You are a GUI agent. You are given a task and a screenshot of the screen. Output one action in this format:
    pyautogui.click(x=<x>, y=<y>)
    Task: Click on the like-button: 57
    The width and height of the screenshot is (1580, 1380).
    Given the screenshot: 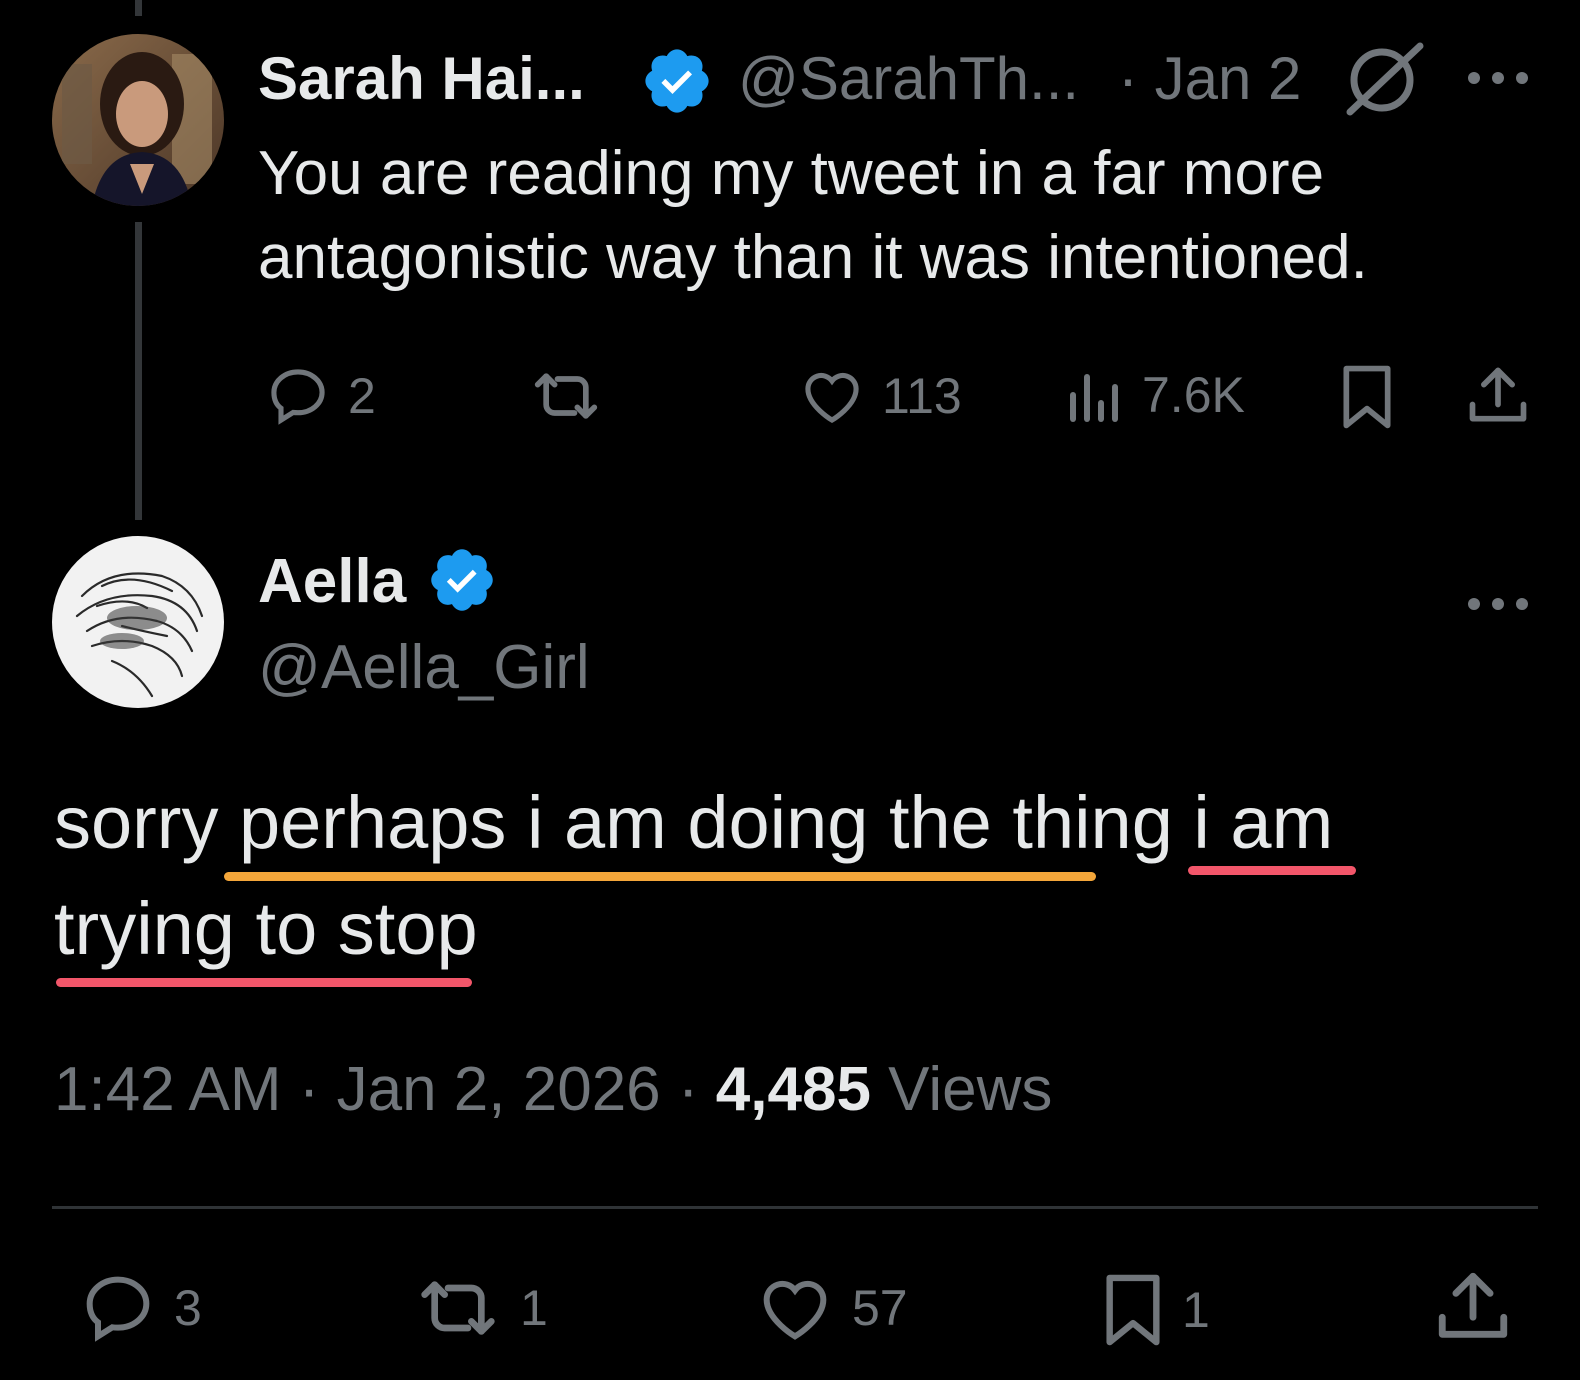 What is the action you would take?
    pyautogui.click(x=830, y=1308)
    